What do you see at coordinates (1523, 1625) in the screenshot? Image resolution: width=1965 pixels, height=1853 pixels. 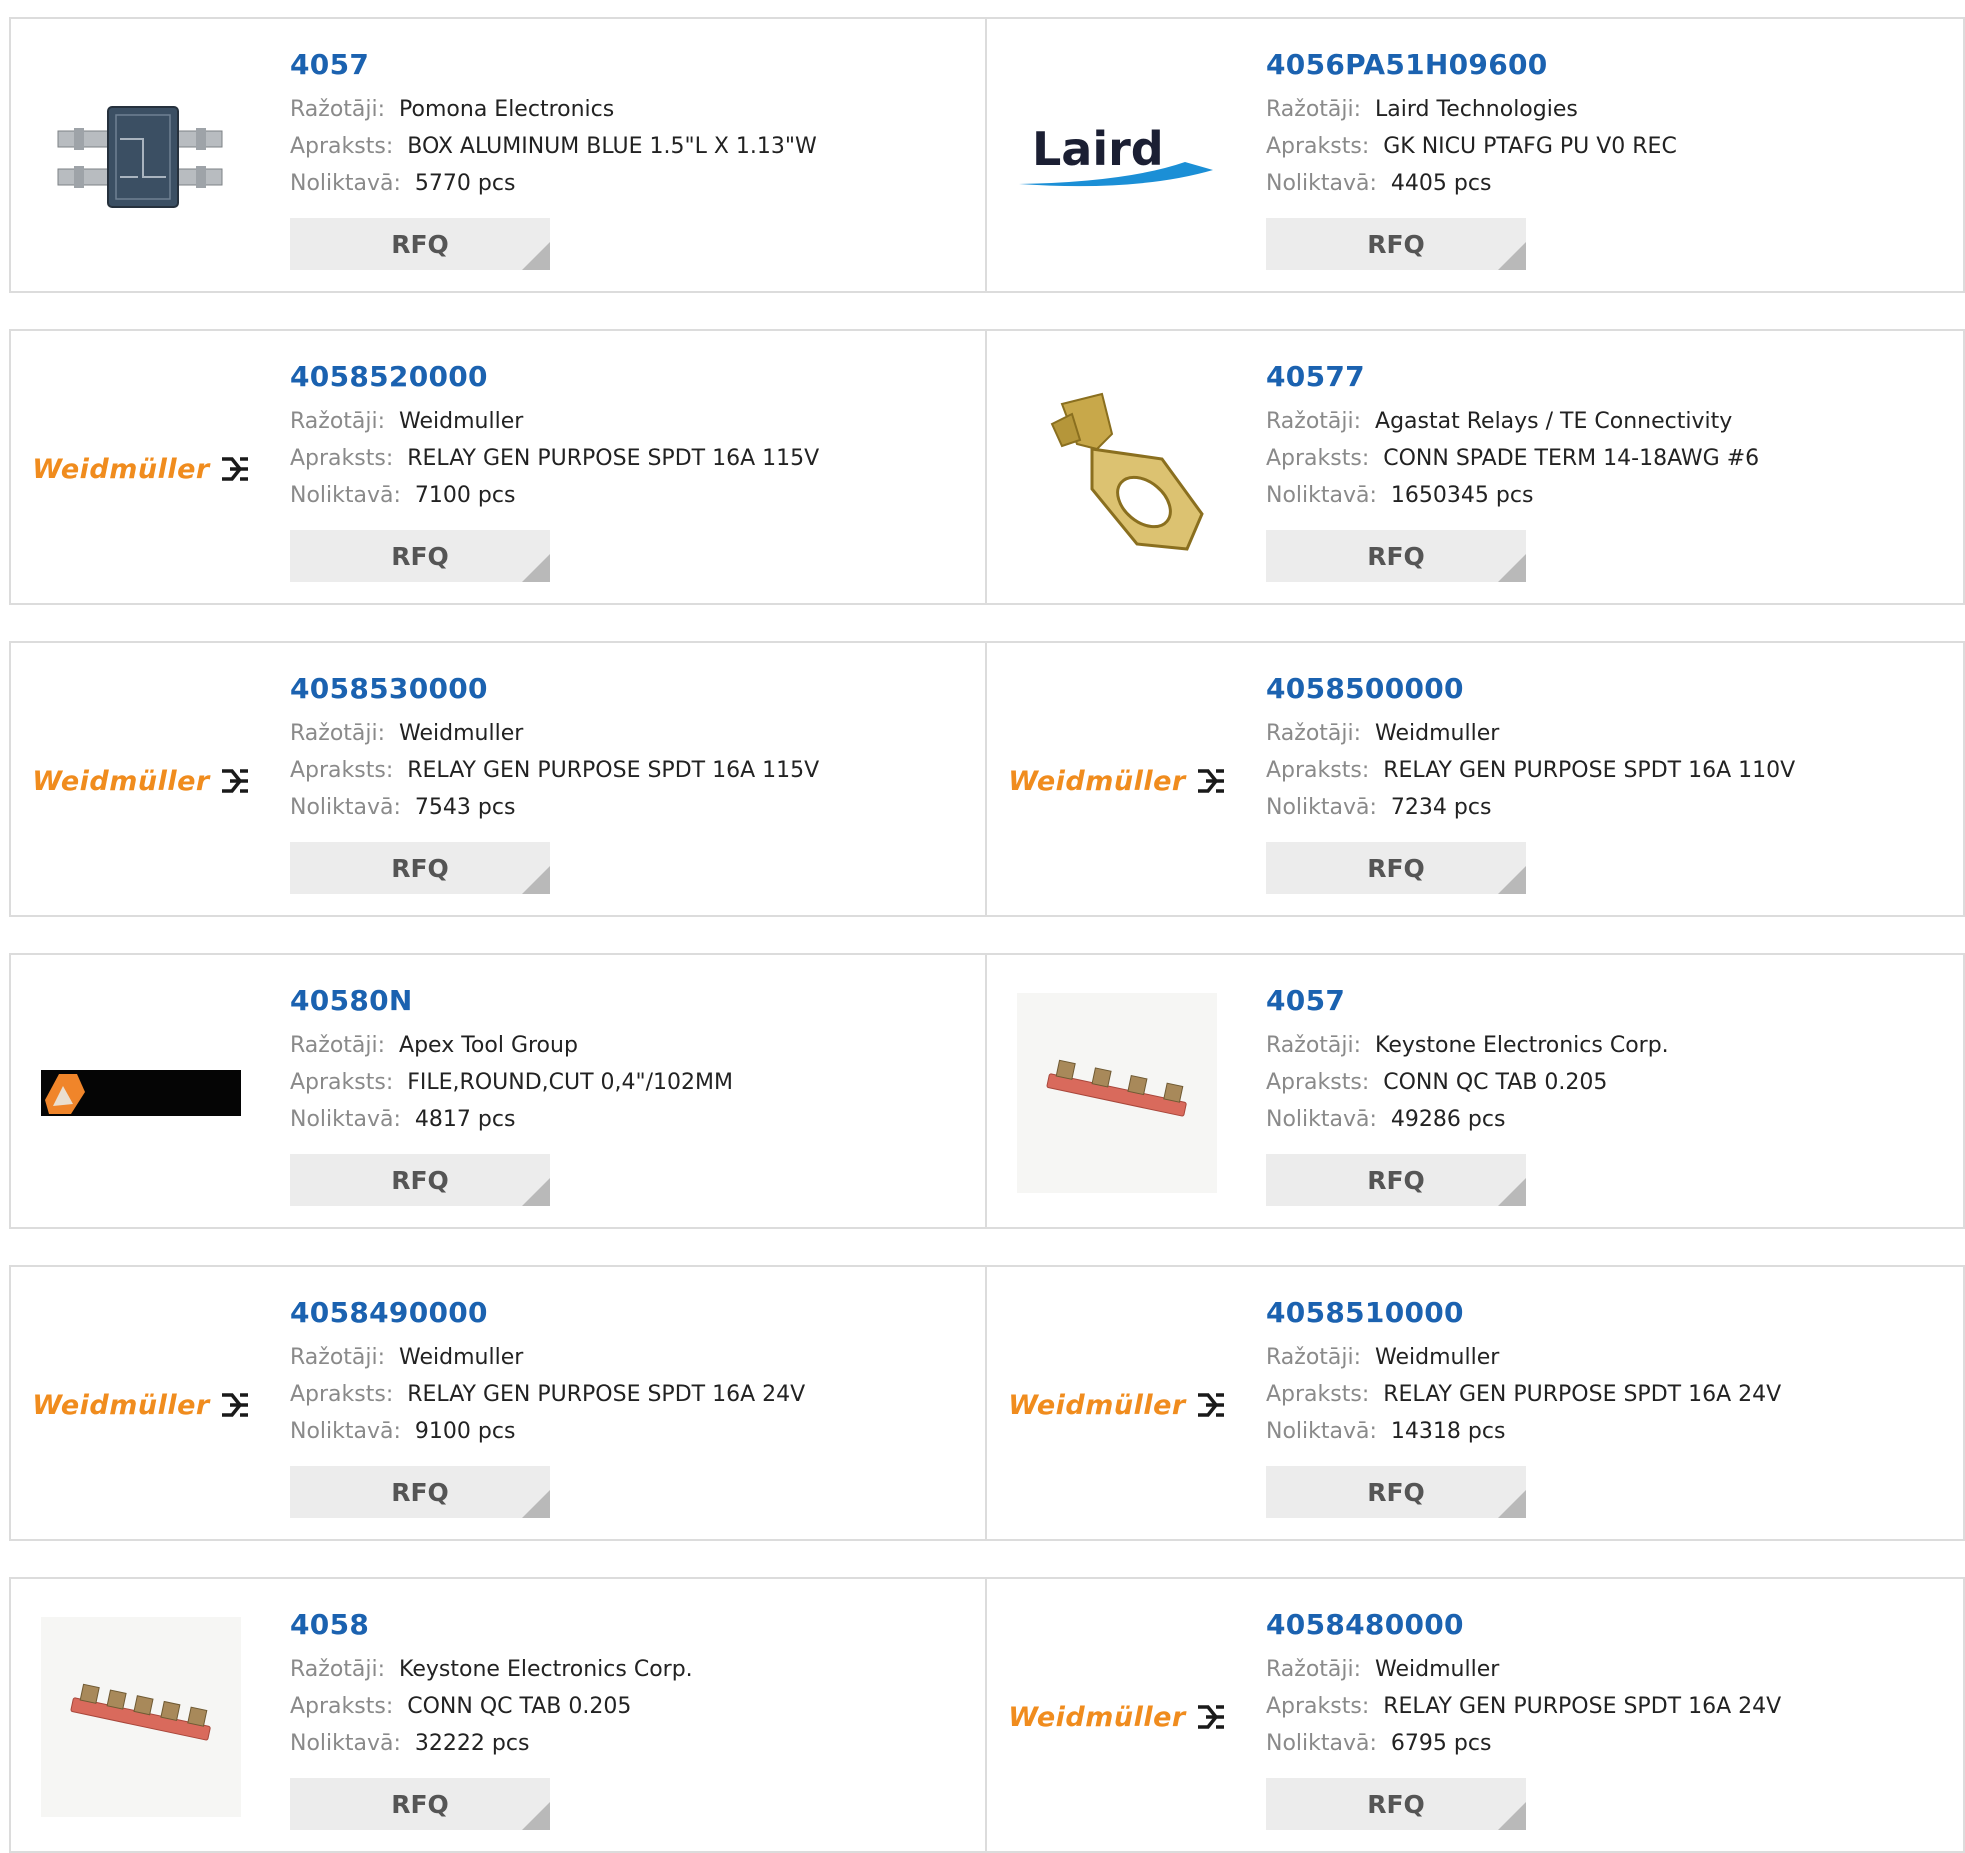 I see `part-number-link: 4058480000` at bounding box center [1523, 1625].